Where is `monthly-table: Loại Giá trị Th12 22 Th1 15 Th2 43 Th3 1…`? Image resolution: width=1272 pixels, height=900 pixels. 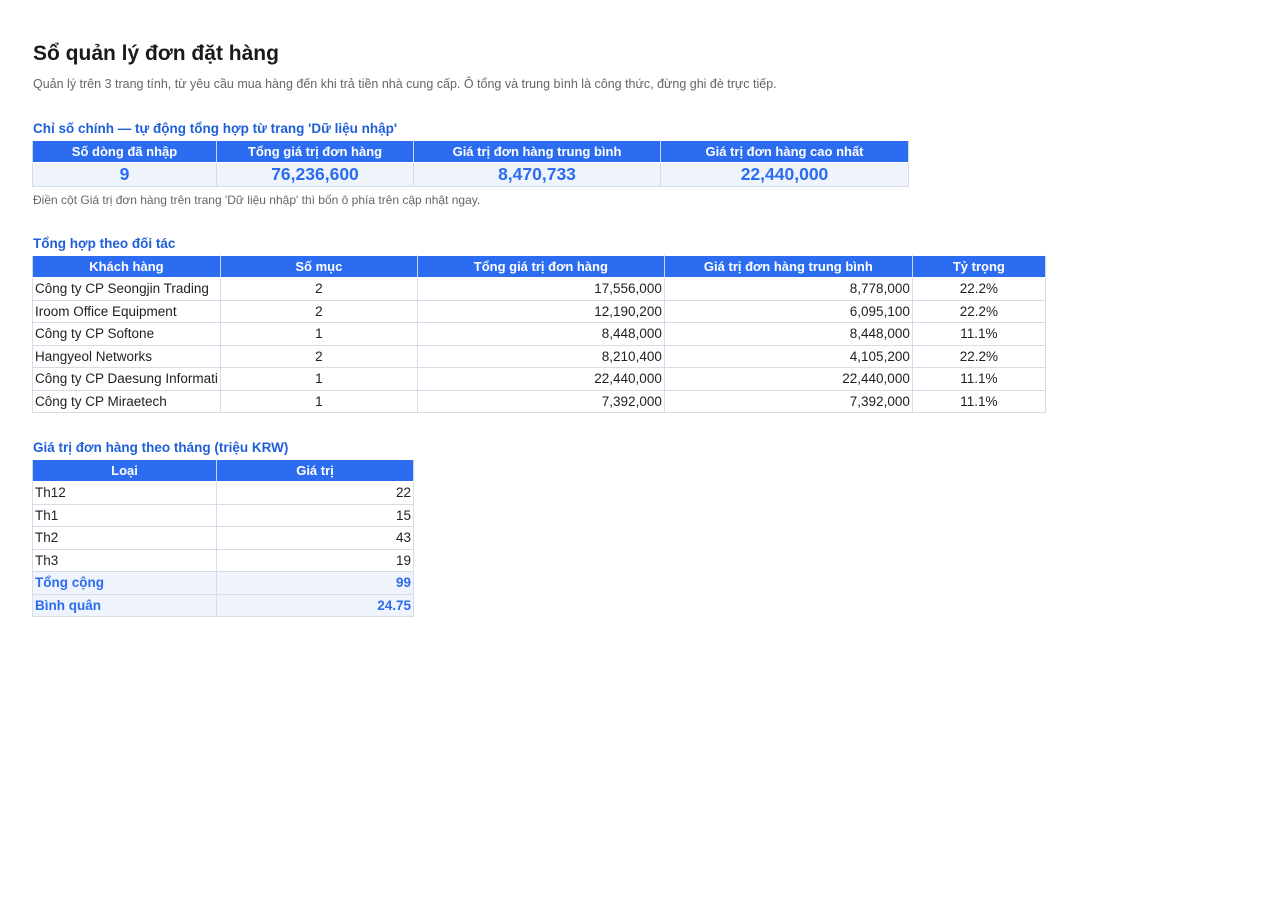
monthly-table: Loại Giá trị Th12 22 Th1 15 Th2 43 Th3 1… is located at coordinates (223, 538).